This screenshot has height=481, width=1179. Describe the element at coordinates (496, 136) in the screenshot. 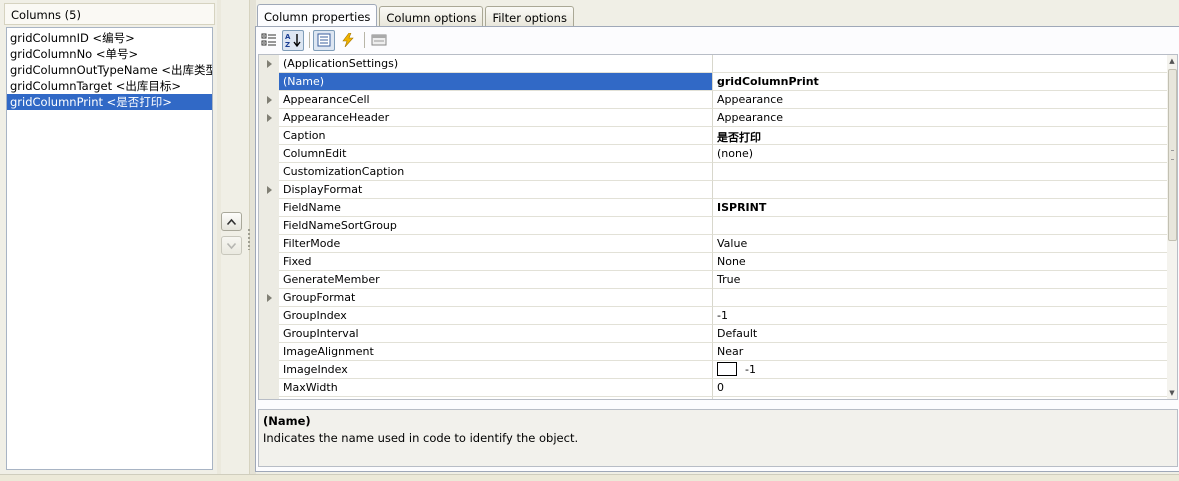

I see `property-name: Caption` at that location.